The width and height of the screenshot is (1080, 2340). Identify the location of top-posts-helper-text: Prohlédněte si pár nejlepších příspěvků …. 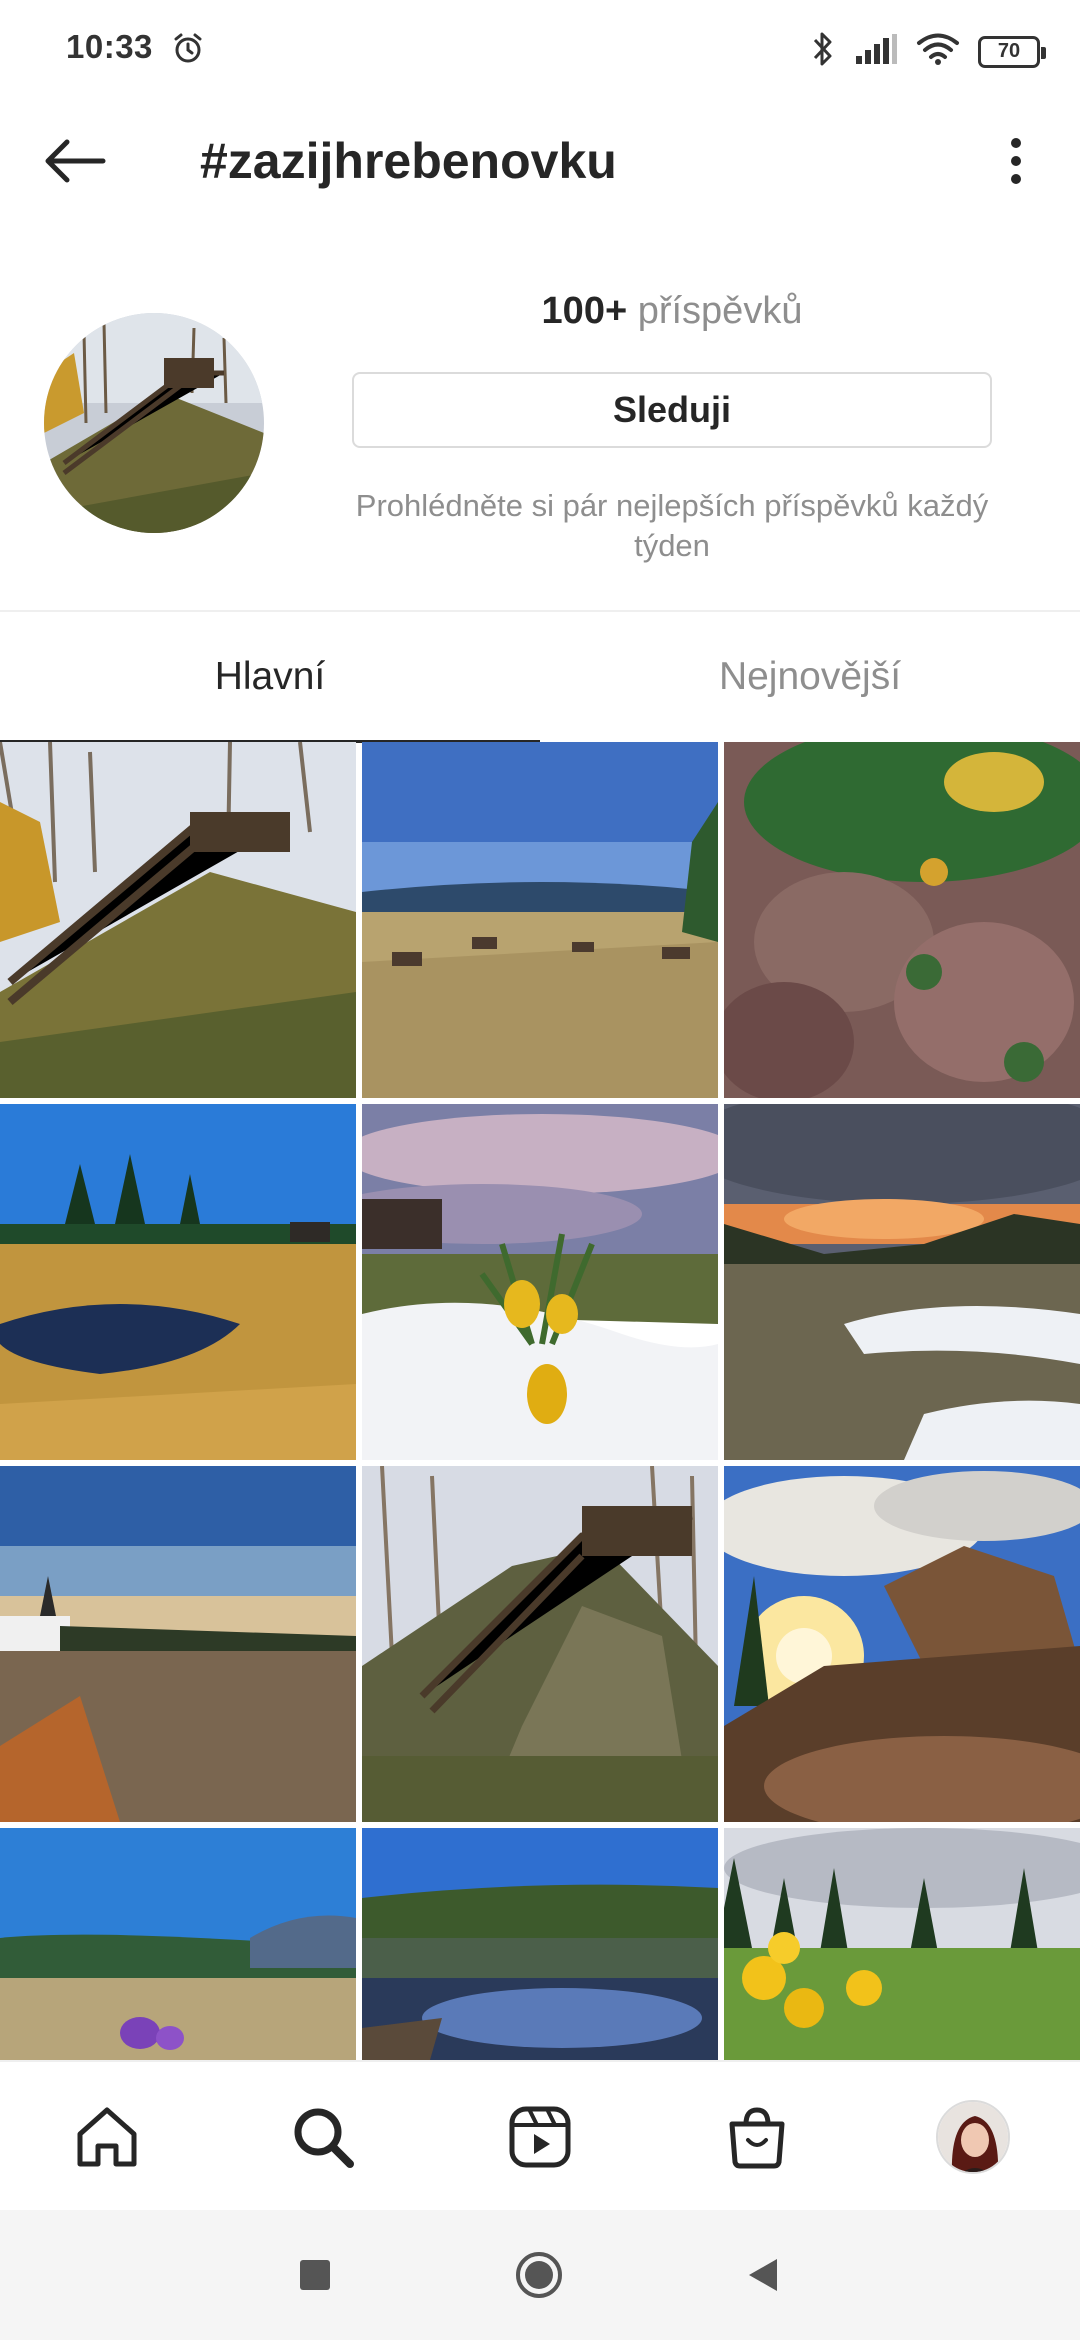
(672, 525).